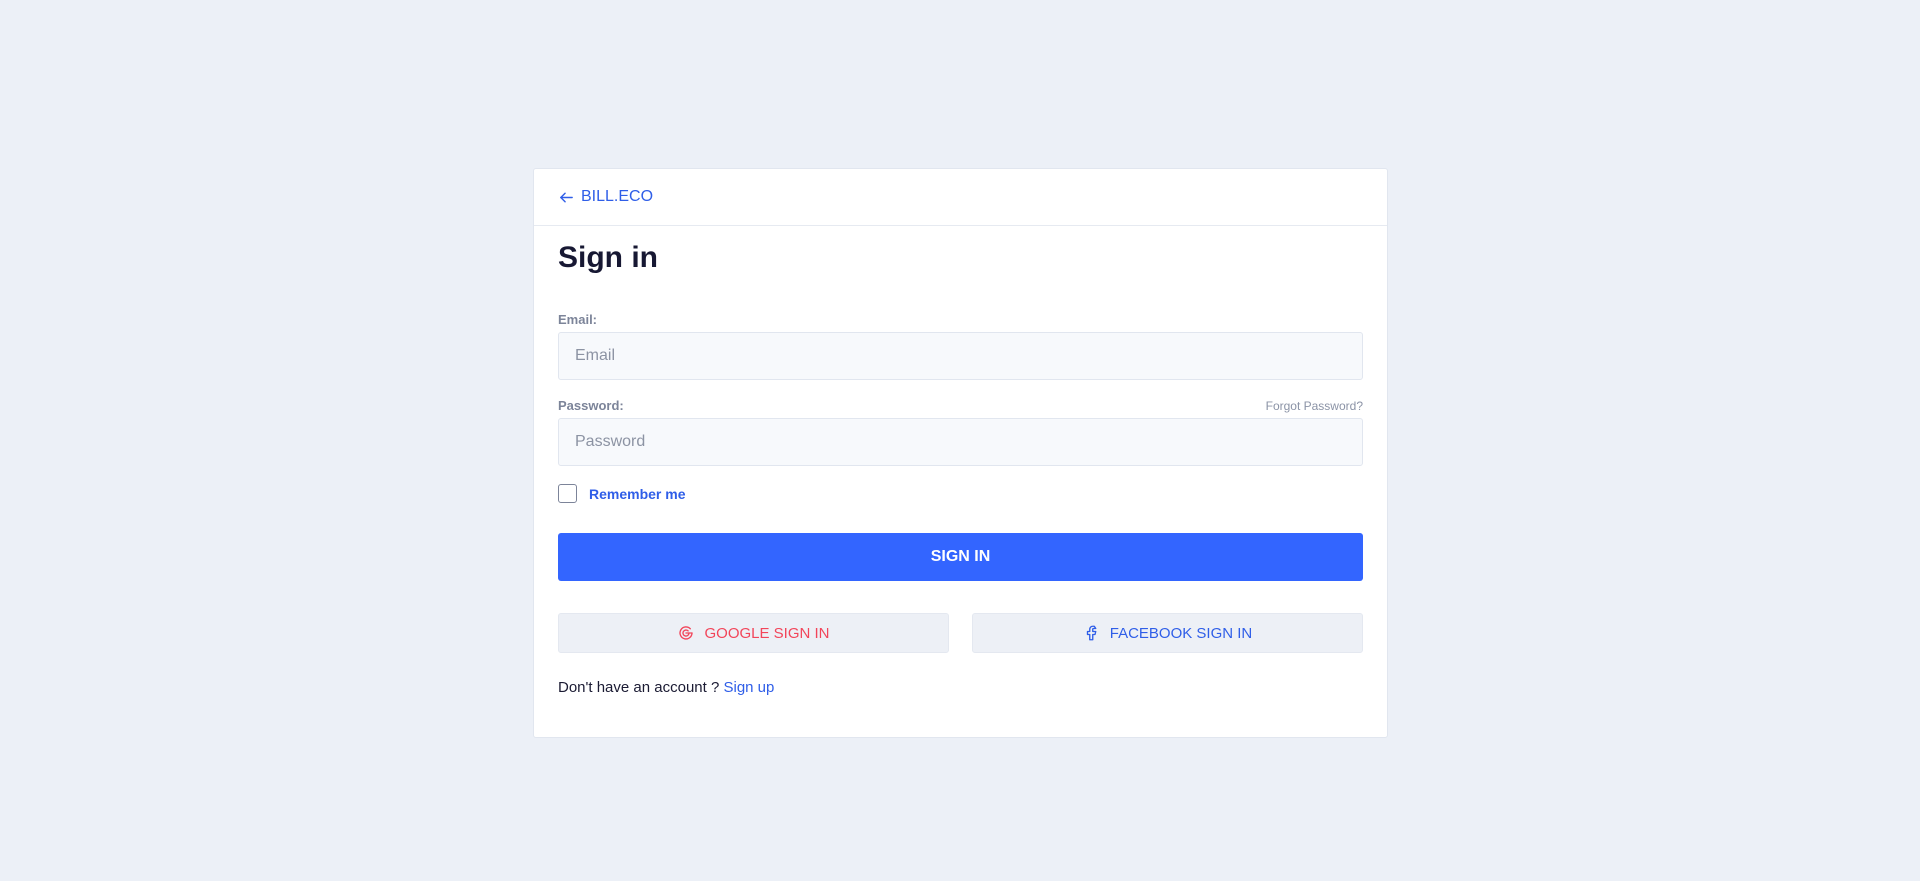 This screenshot has height=881, width=1920. I want to click on email-label-row: Email:, so click(960, 319).